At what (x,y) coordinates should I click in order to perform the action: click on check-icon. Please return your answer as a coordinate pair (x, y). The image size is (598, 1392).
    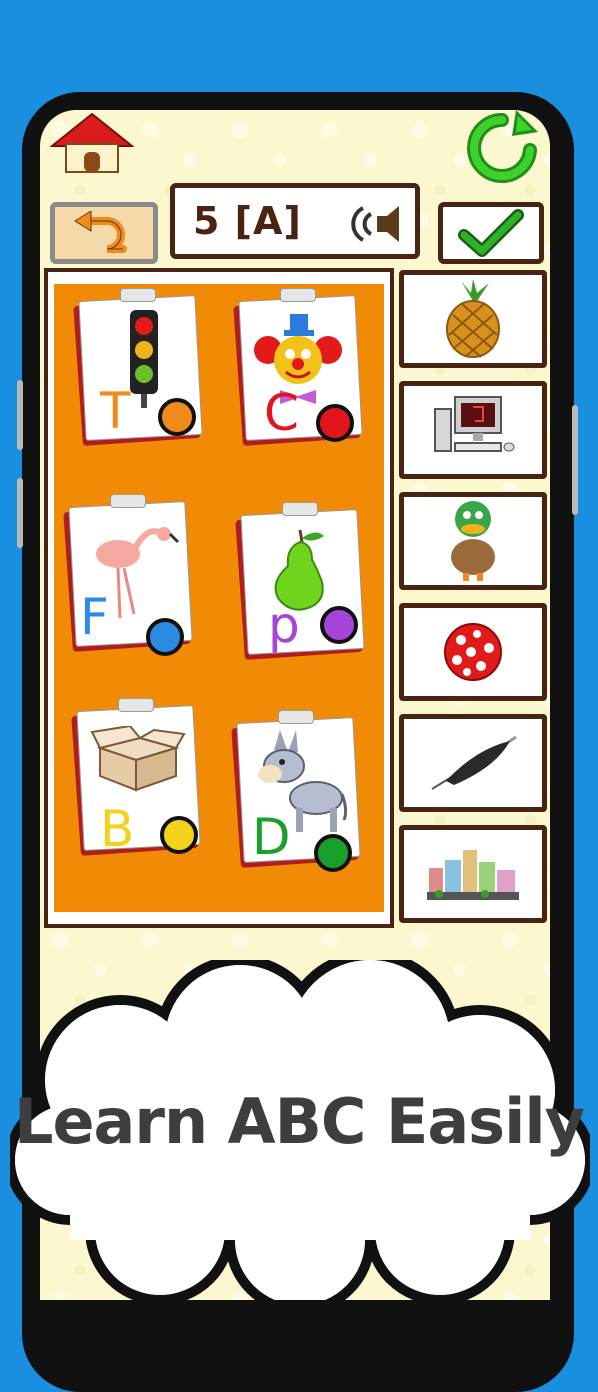
    Looking at the image, I should click on (491, 233).